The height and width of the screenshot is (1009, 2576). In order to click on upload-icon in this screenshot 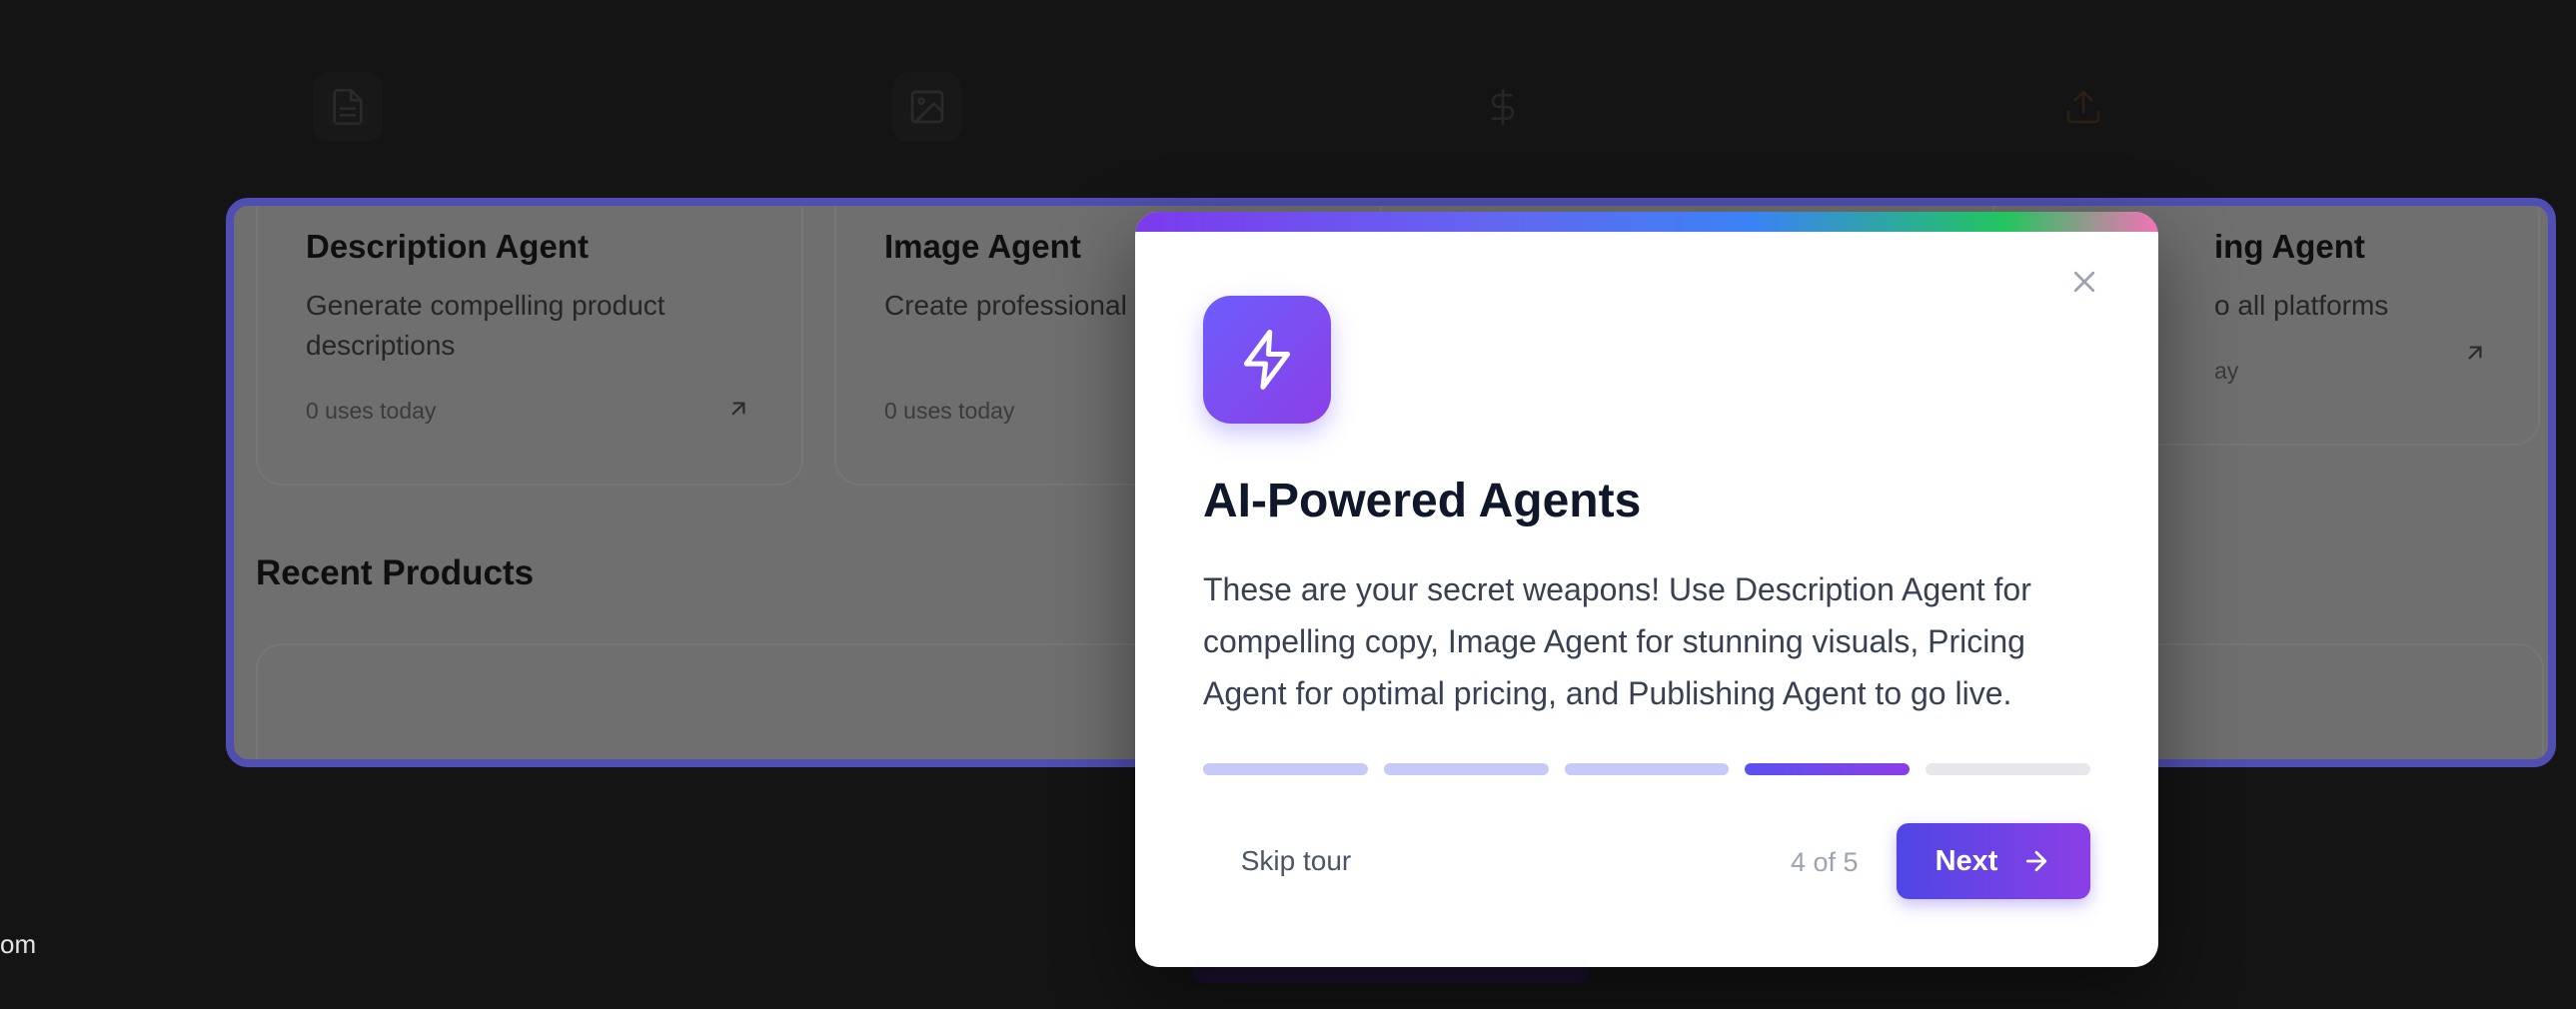, I will do `click(2083, 107)`.